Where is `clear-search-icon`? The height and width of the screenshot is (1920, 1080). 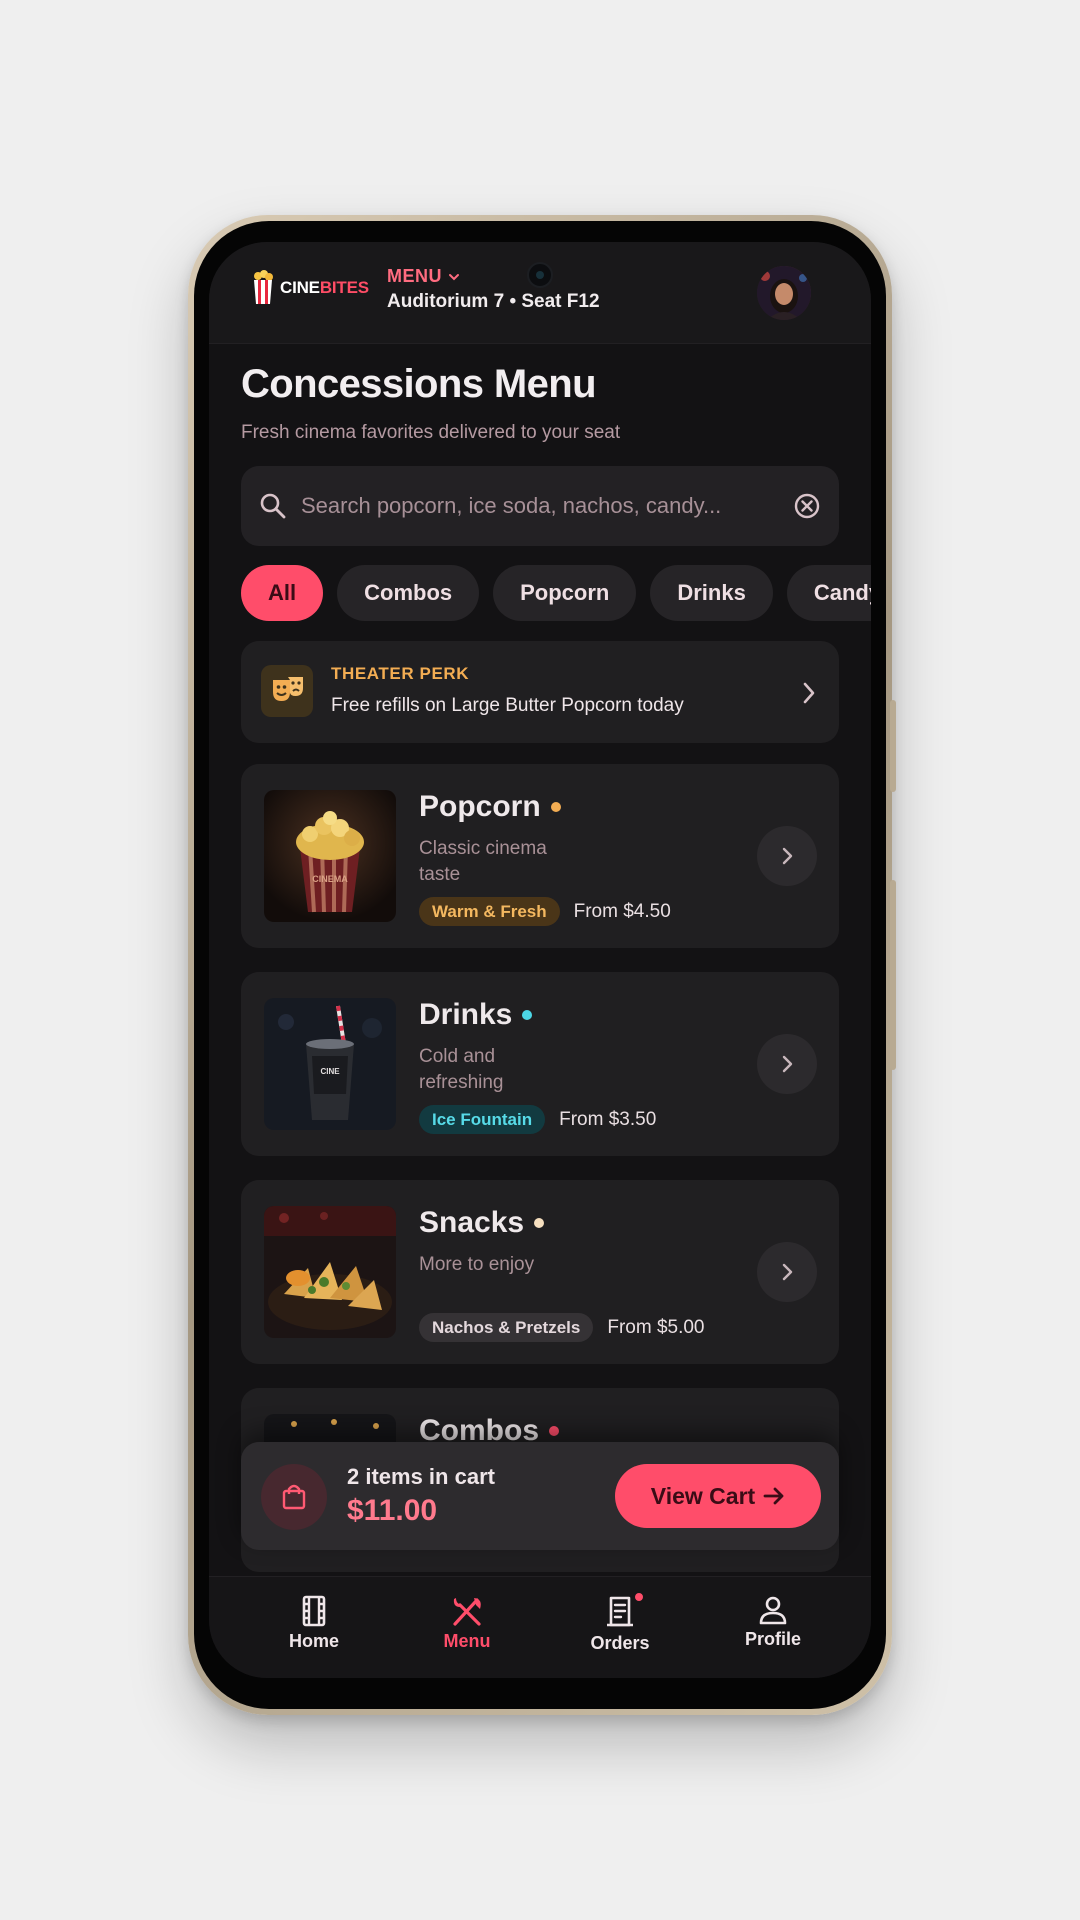
clear-search-icon is located at coordinates (807, 506).